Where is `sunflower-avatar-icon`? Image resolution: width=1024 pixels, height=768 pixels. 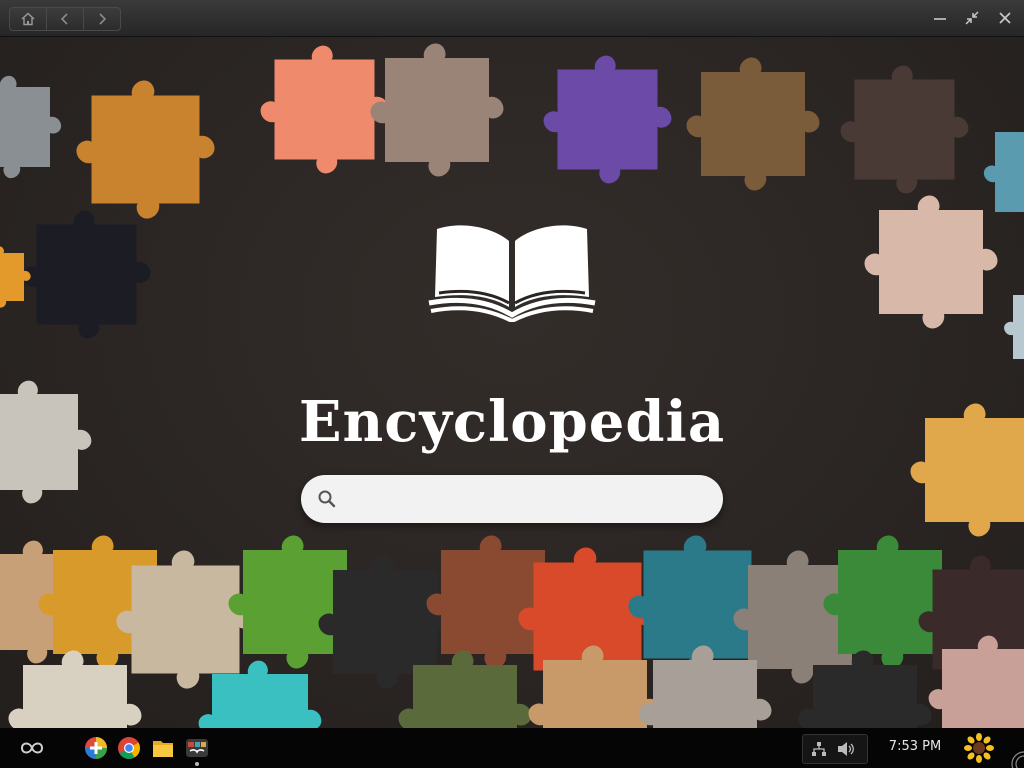 sunflower-avatar-icon is located at coordinates (979, 748).